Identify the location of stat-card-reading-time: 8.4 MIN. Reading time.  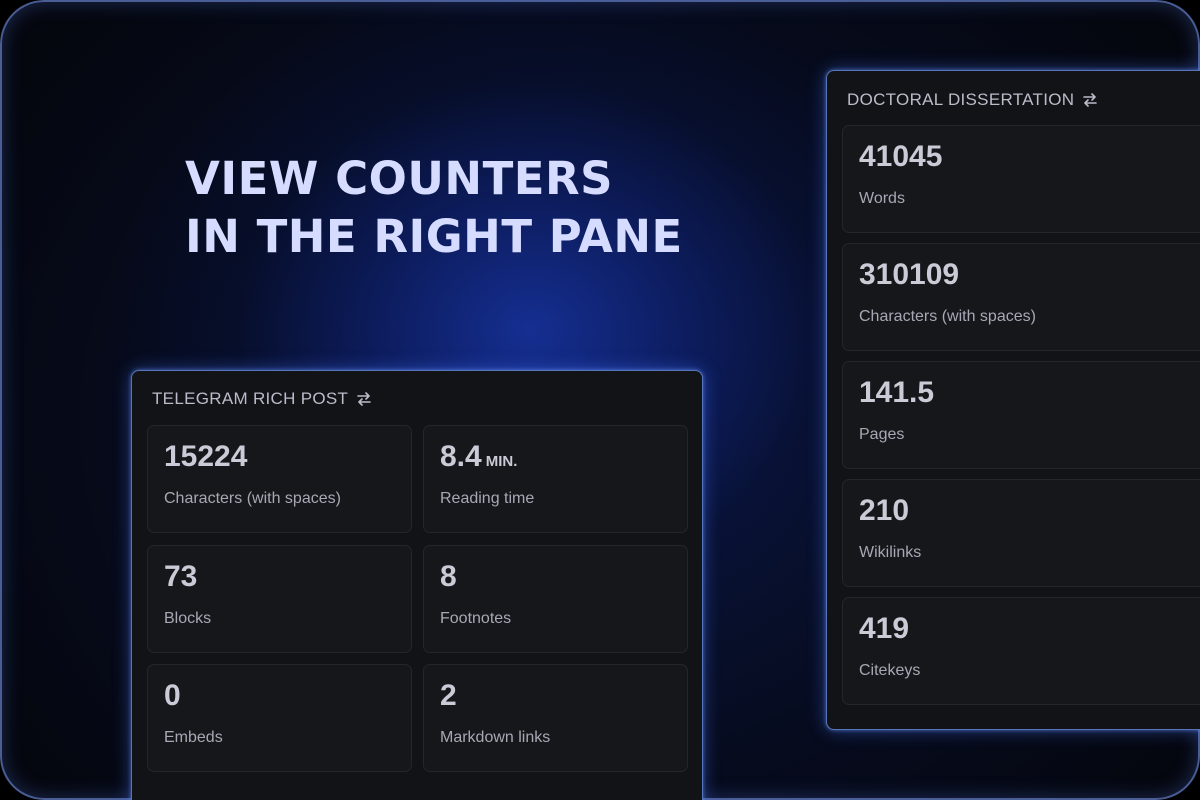
(555, 479).